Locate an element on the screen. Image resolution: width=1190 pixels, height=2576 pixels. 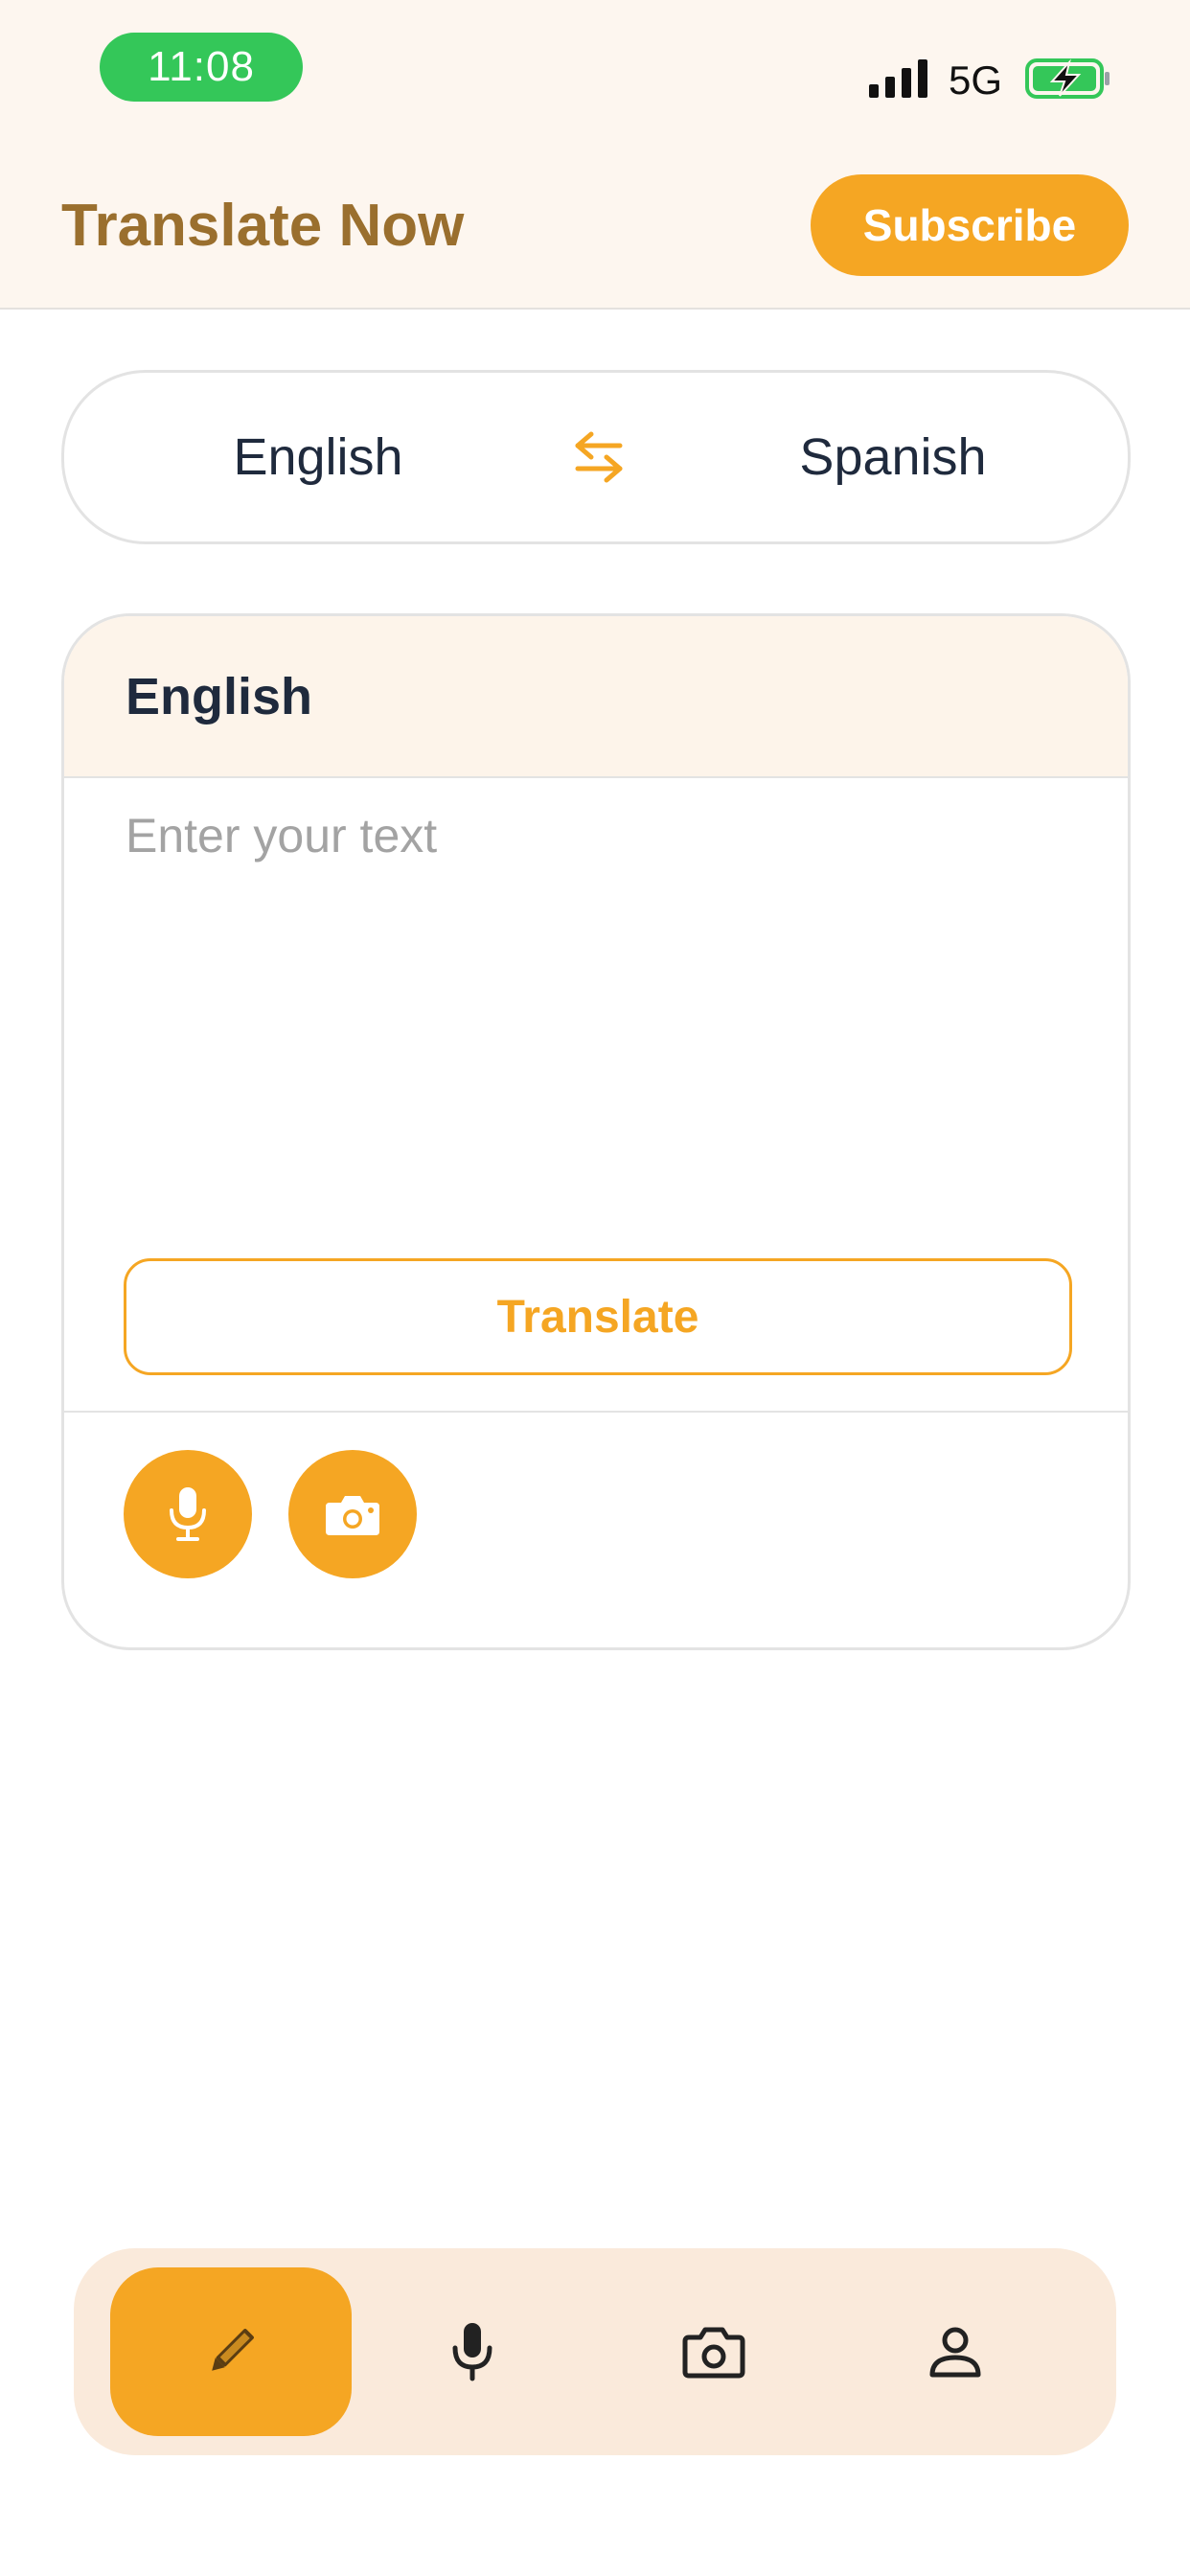
pencil-icon is located at coordinates (233, 2350).